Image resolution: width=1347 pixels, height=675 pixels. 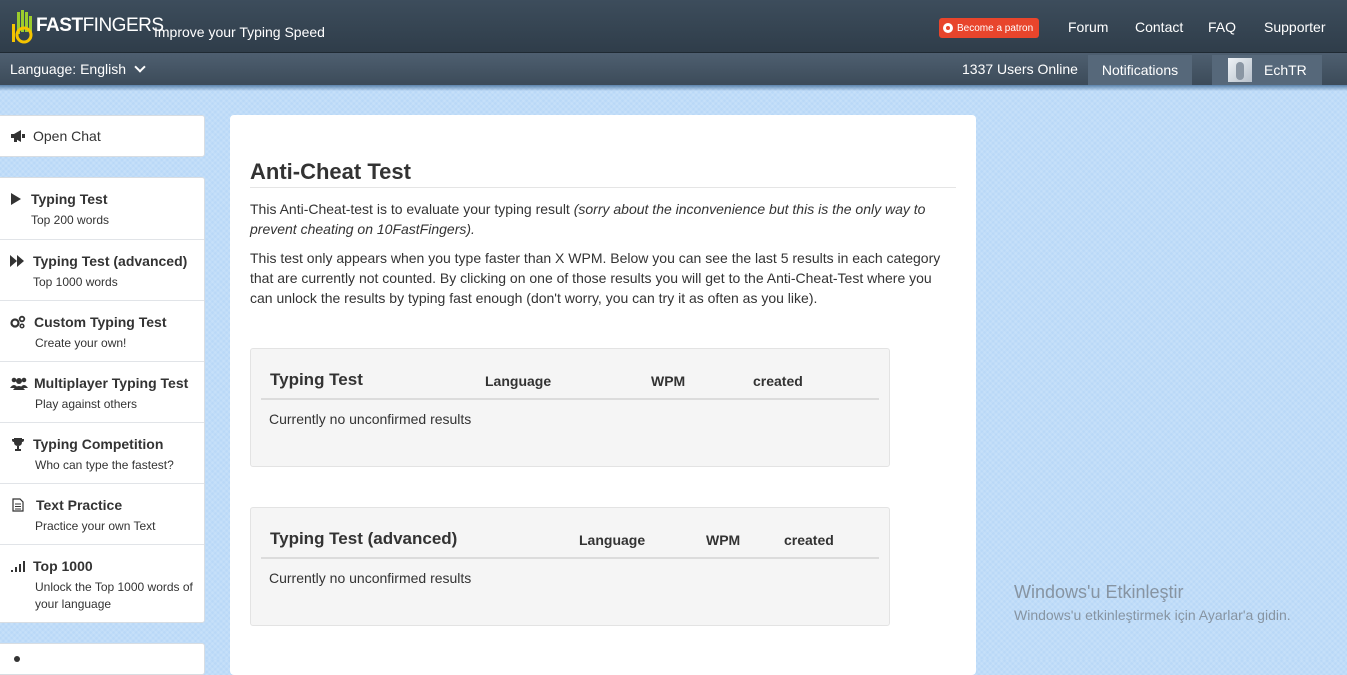 What do you see at coordinates (316, 379) in the screenshot?
I see `table-title: Typing Test` at bounding box center [316, 379].